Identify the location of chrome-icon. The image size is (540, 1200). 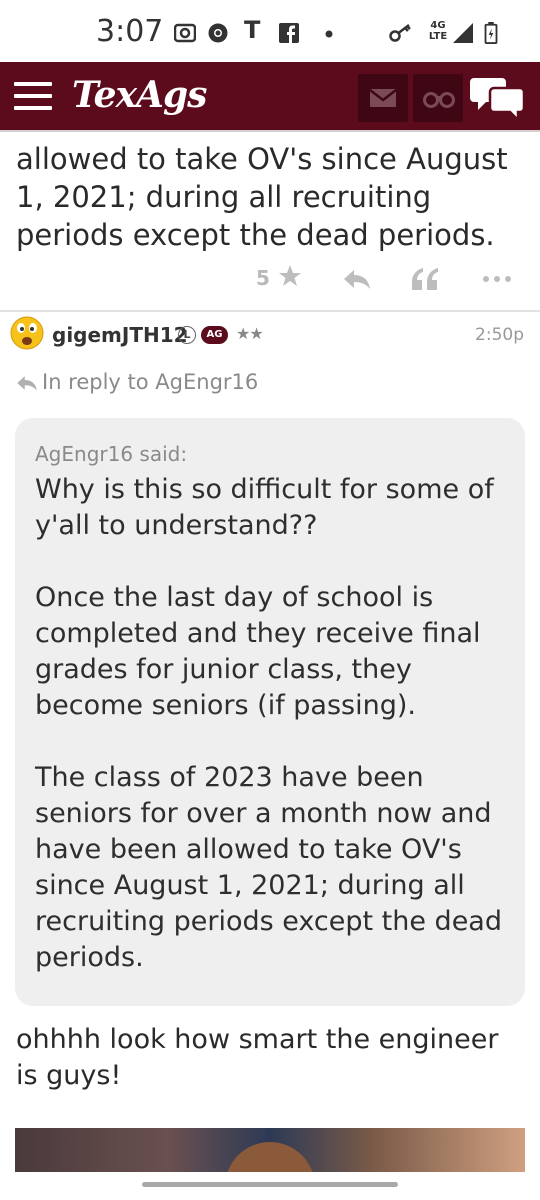
(218, 33).